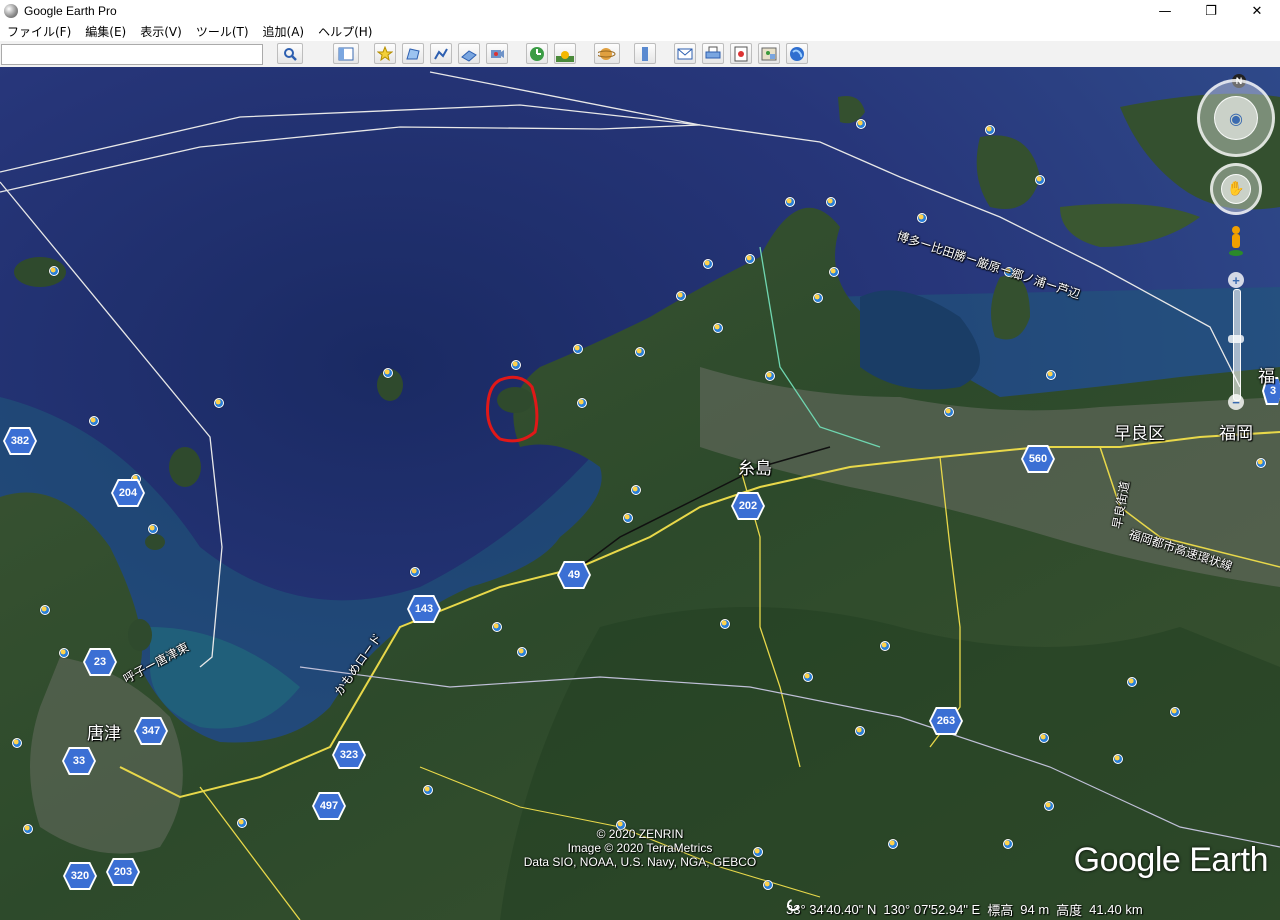  I want to click on minimize-button: —, so click(1165, 11).